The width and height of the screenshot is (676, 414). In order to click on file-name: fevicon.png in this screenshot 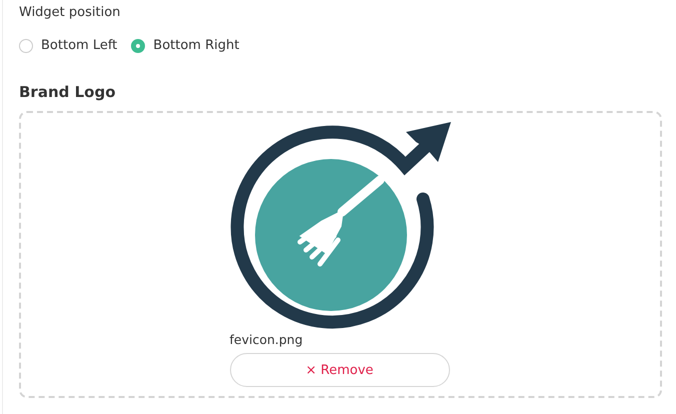, I will do `click(266, 339)`.